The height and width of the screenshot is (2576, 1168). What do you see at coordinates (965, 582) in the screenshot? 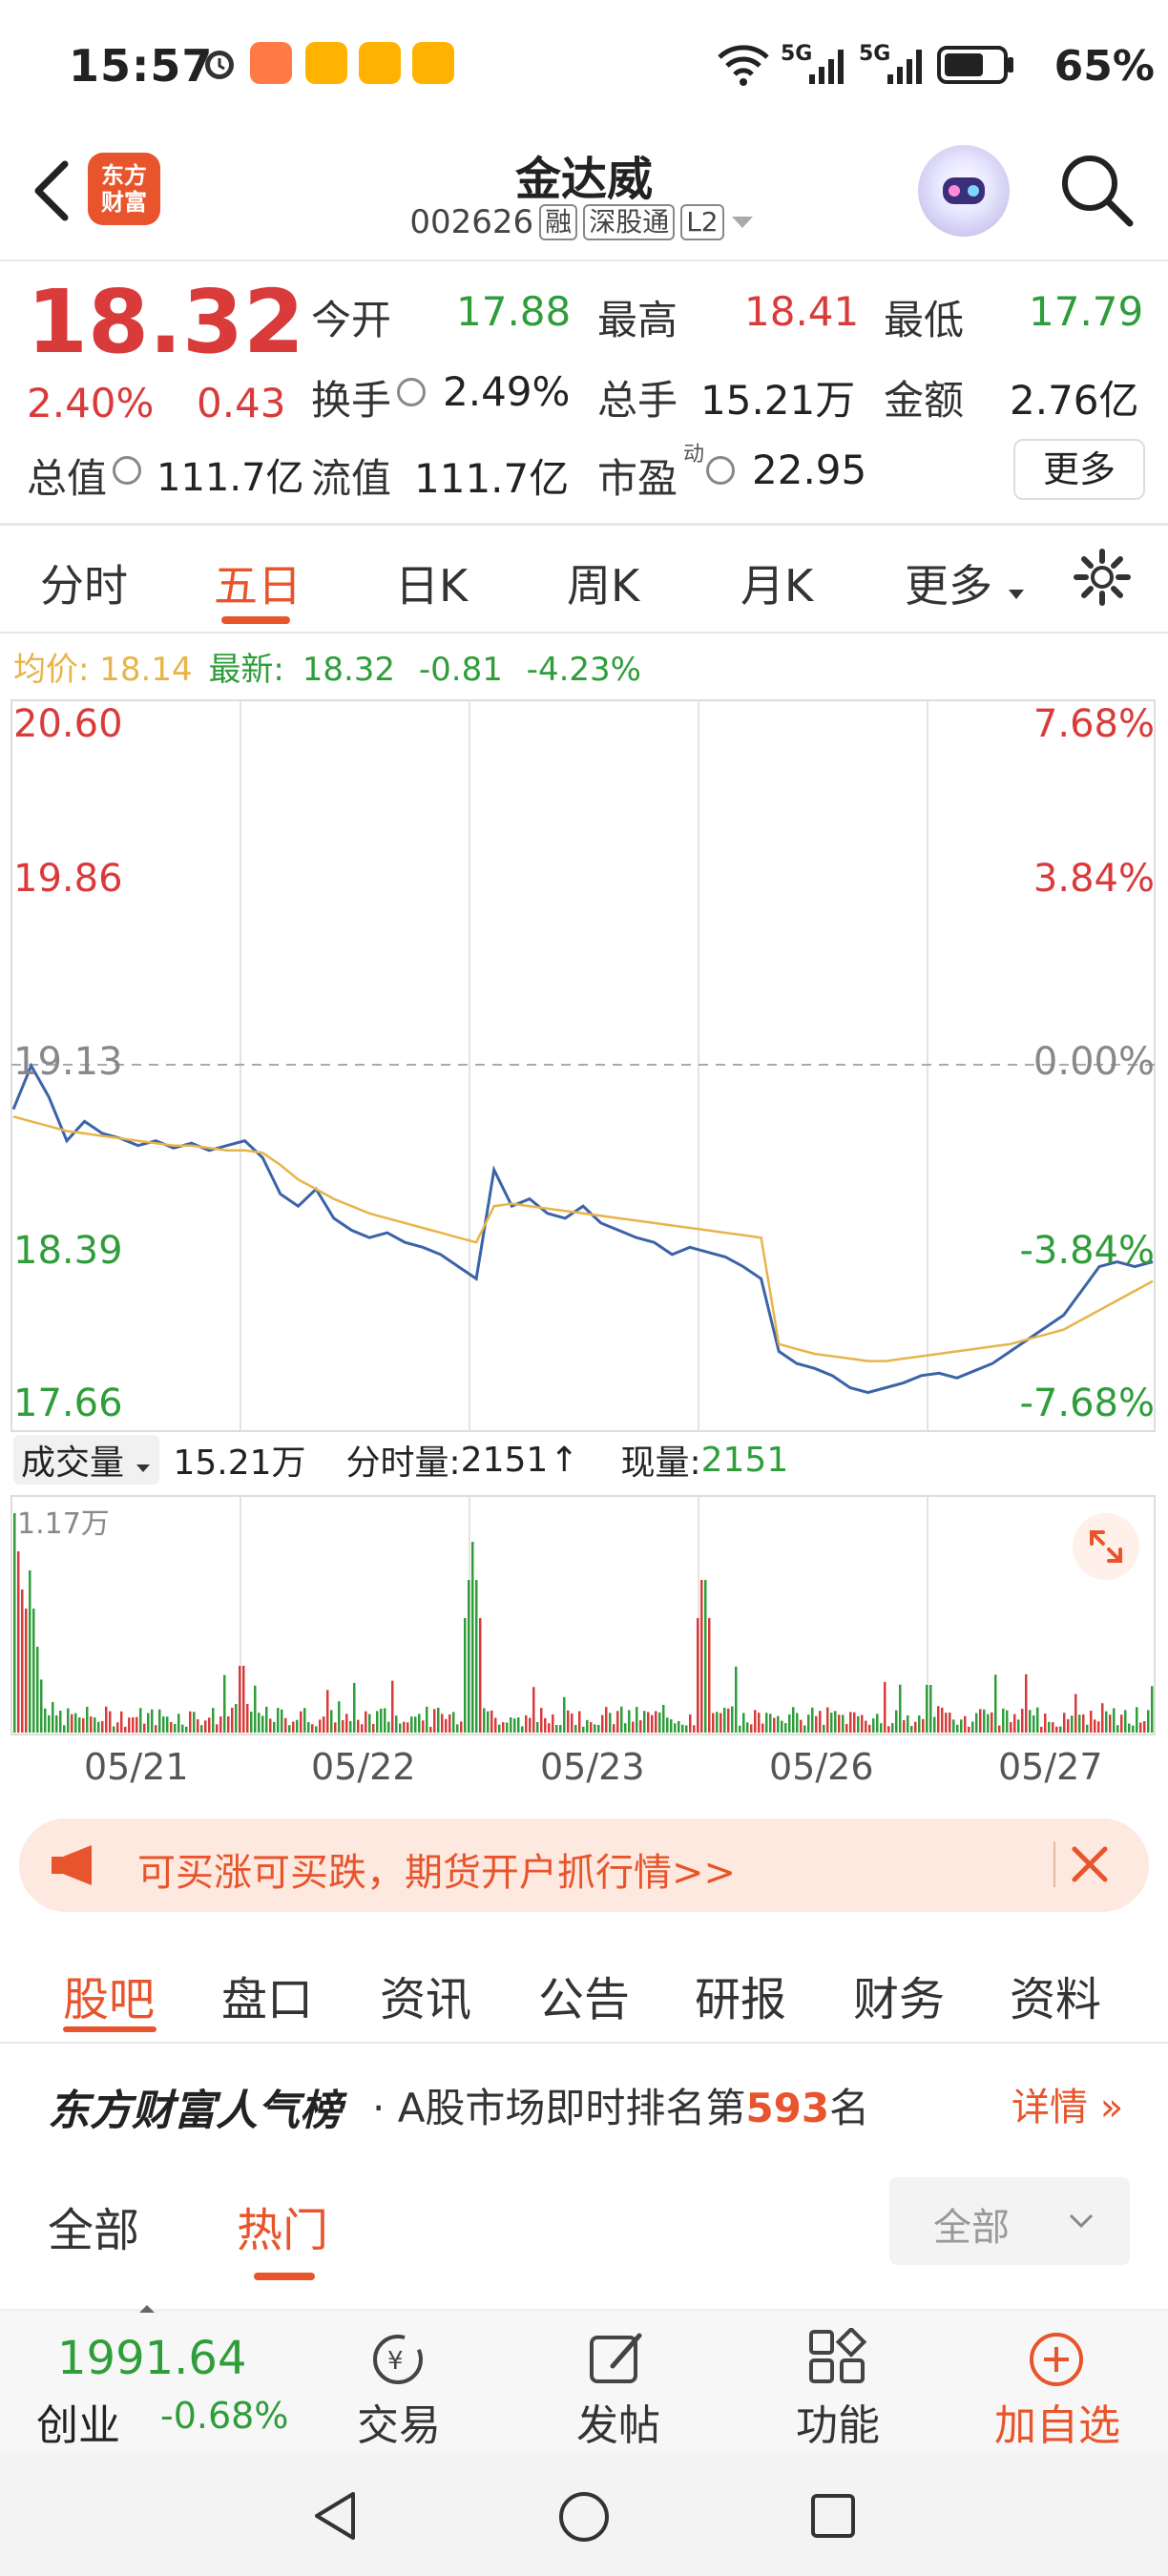
I see `tab-more: 更多` at bounding box center [965, 582].